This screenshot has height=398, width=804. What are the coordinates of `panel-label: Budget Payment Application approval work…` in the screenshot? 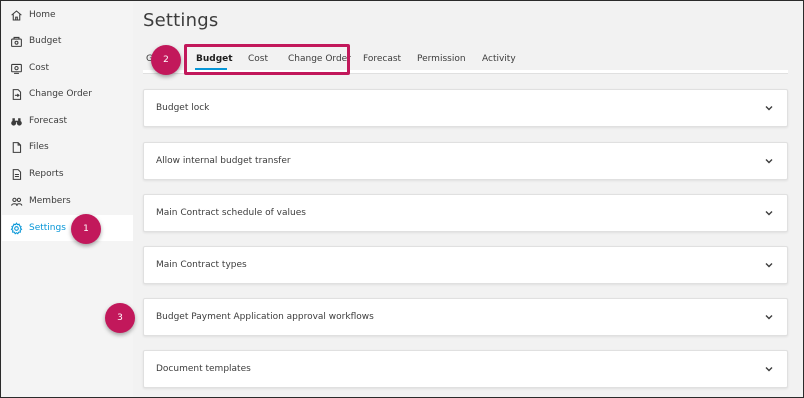 It's located at (265, 317).